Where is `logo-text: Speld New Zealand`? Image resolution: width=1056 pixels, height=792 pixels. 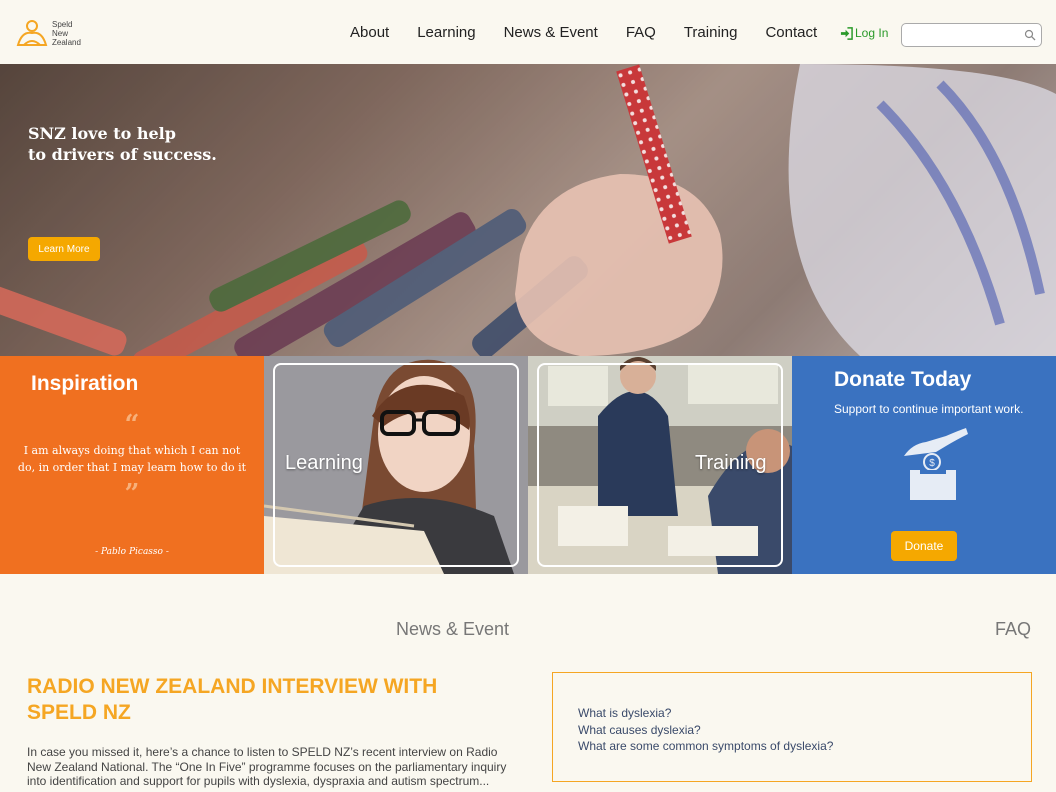 logo-text: Speld New Zealand is located at coordinates (66, 33).